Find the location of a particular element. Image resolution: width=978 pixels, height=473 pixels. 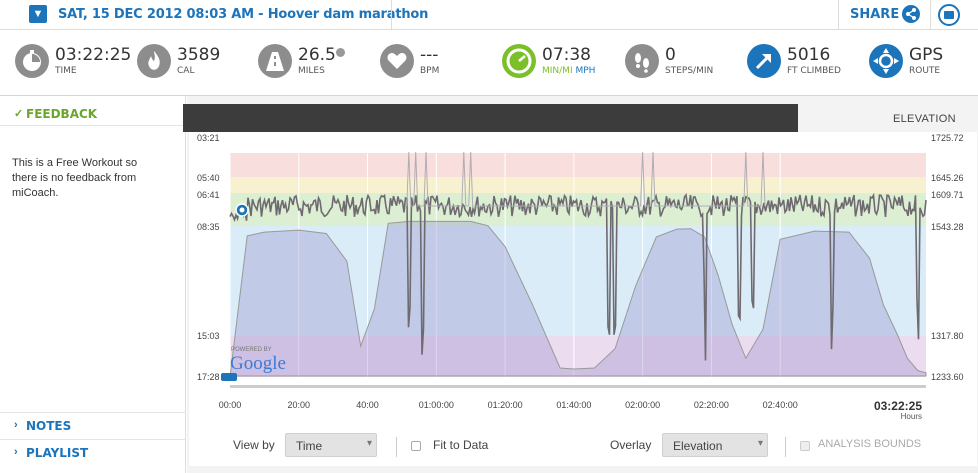

time-tick: 01:40:00 is located at coordinates (573, 405).